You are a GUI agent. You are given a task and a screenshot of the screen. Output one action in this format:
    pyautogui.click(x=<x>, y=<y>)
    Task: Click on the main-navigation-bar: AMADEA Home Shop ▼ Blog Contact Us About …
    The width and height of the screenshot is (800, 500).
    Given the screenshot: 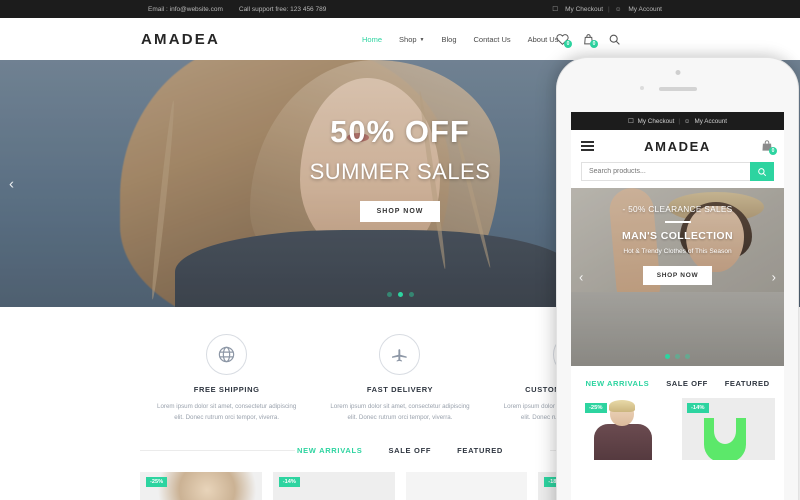 What is the action you would take?
    pyautogui.click(x=400, y=39)
    